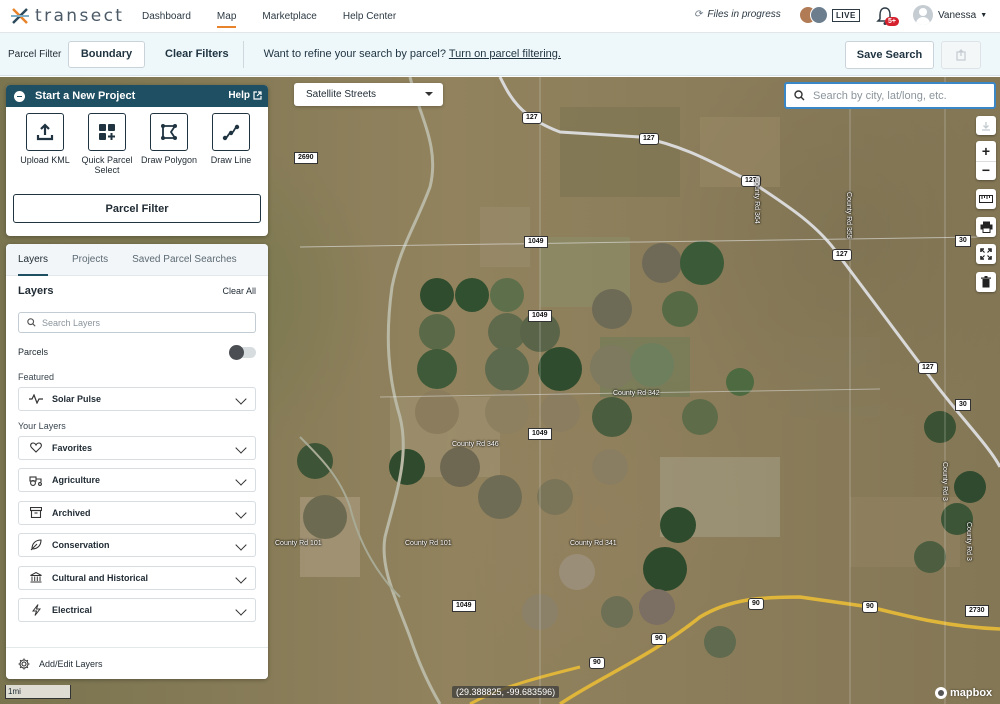 The height and width of the screenshot is (704, 1000). What do you see at coordinates (137, 480) in the screenshot?
I see `layer-group-agriculture: Agriculture` at bounding box center [137, 480].